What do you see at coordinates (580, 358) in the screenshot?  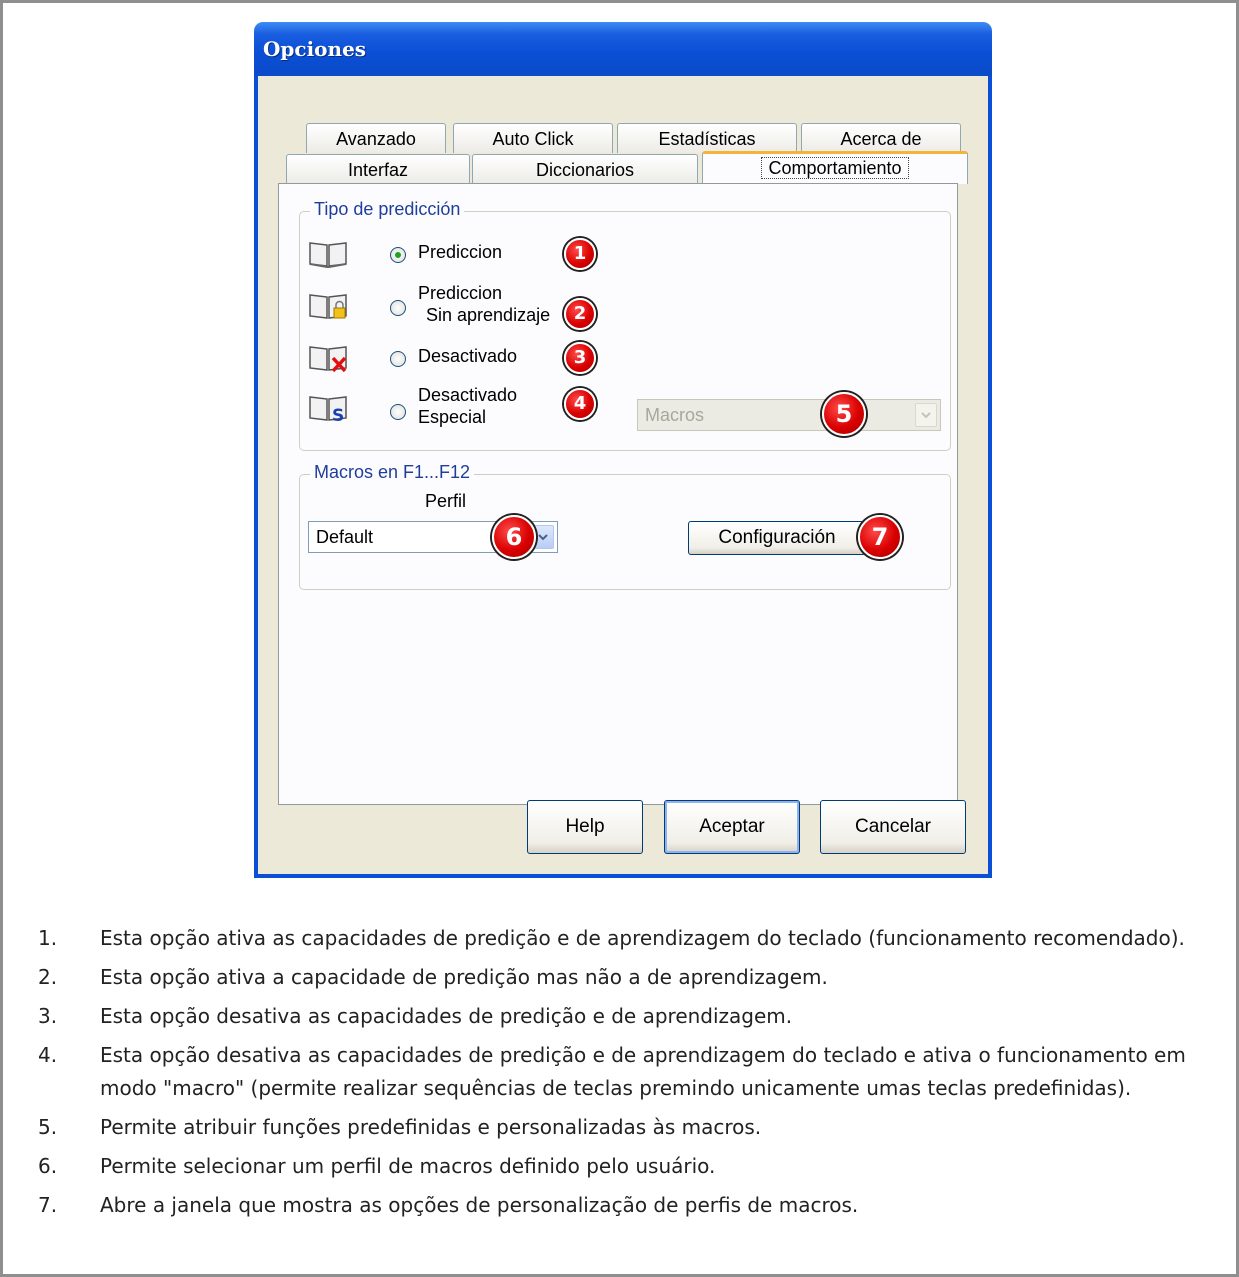 I see `callout-badge: 3` at bounding box center [580, 358].